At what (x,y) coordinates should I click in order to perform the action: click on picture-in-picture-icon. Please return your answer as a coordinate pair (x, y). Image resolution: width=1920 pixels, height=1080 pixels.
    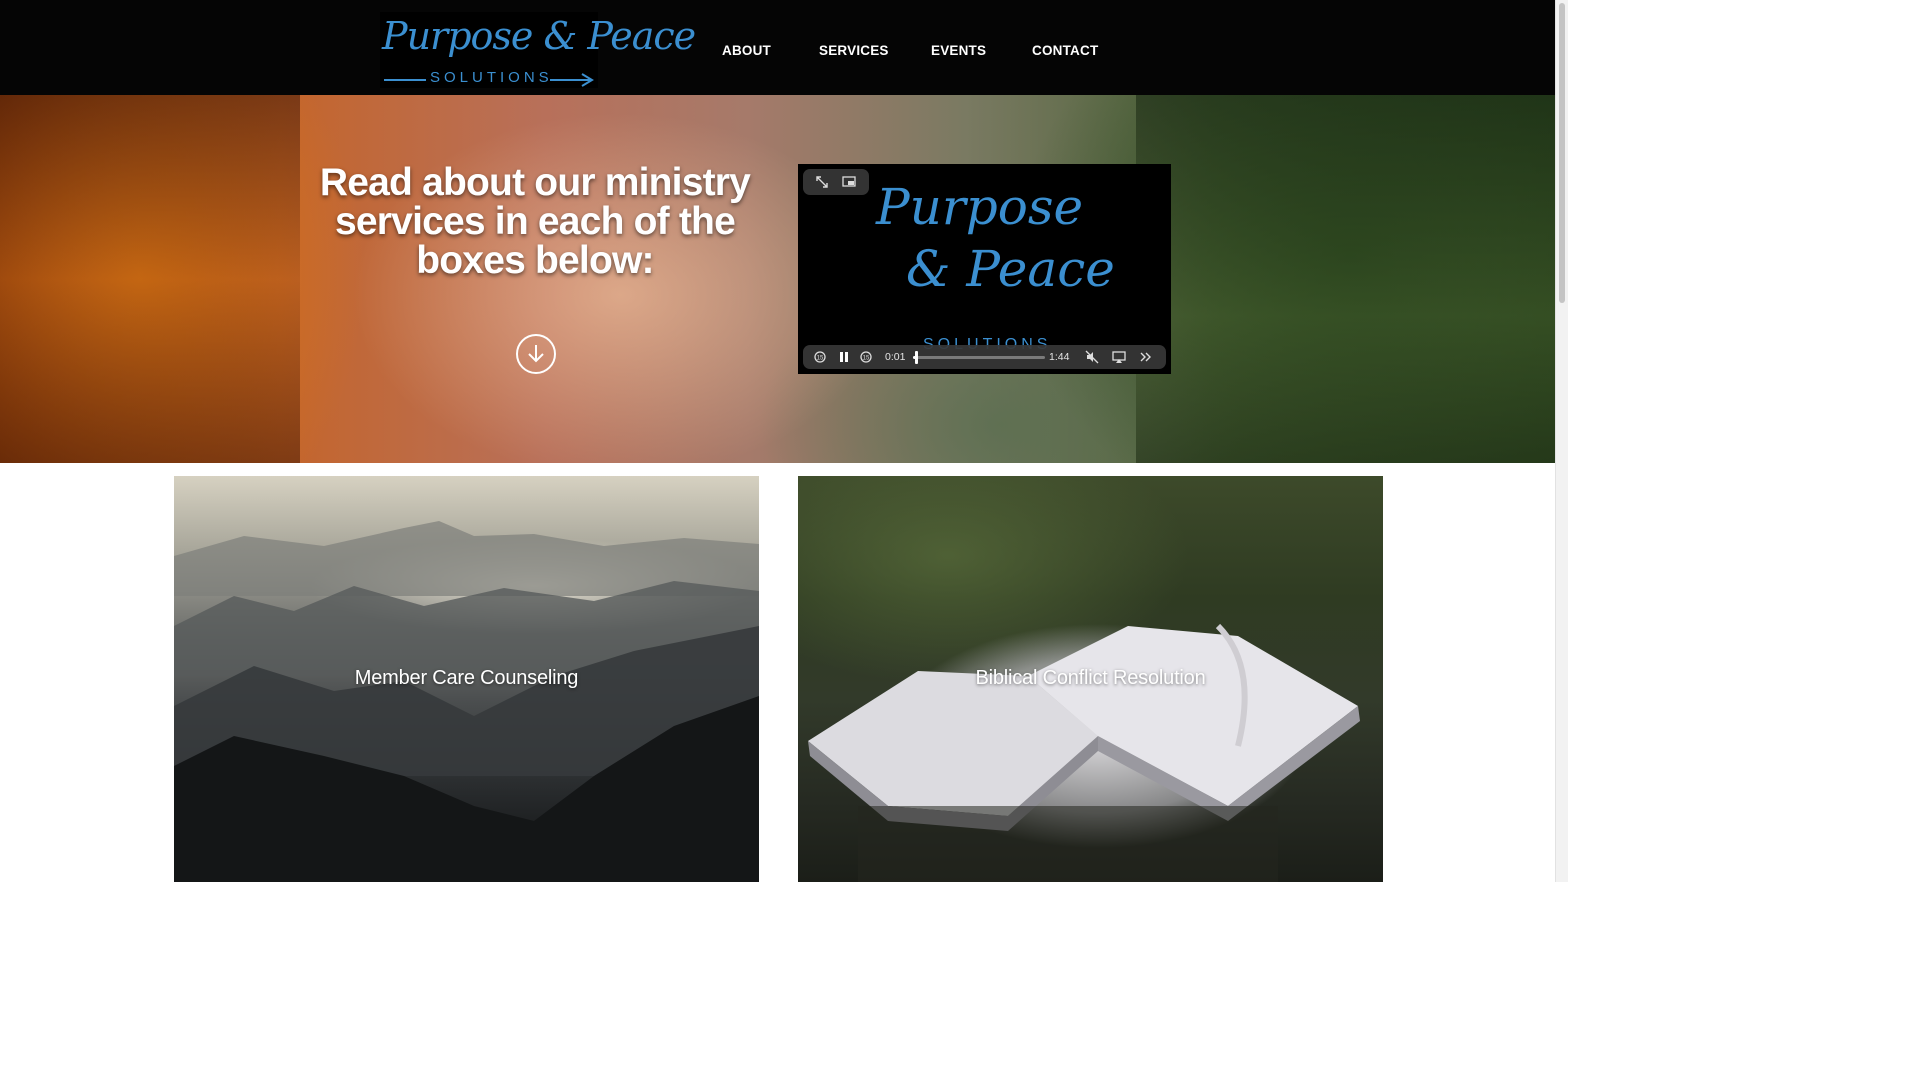
    Looking at the image, I should click on (849, 184).